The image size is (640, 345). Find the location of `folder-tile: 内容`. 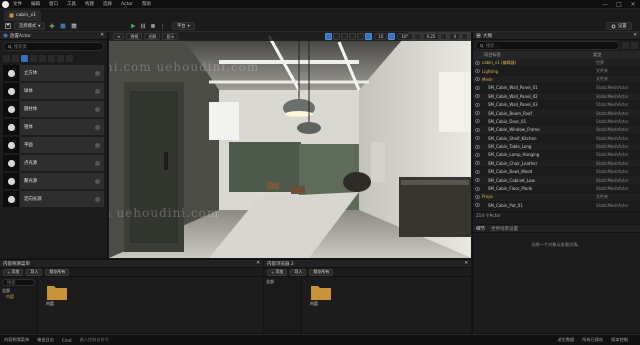

folder-tile: 内容 is located at coordinates (58, 295).